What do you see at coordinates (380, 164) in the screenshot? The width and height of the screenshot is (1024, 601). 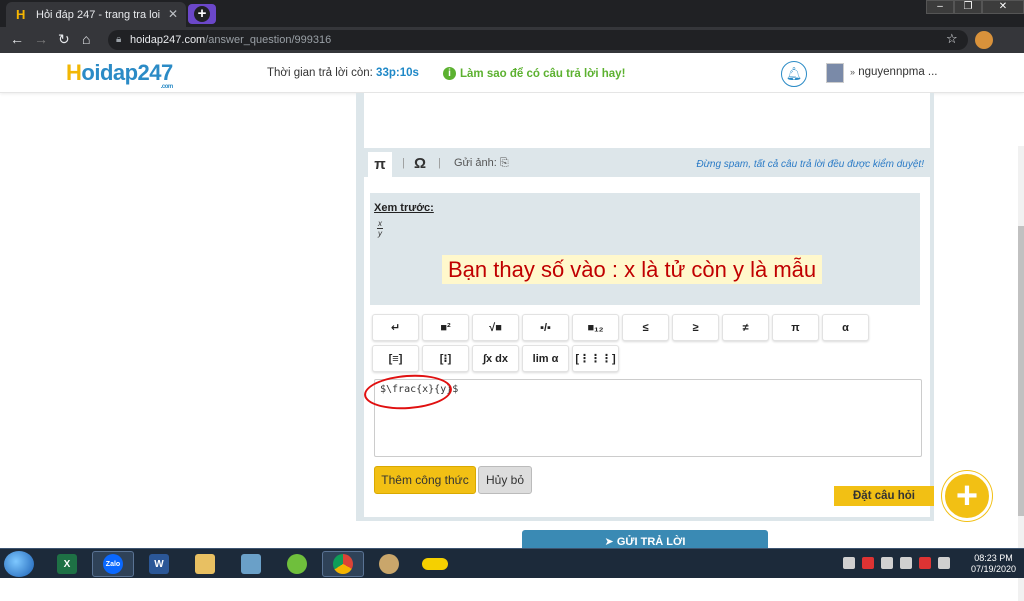 I see `math-mode-button: π` at bounding box center [380, 164].